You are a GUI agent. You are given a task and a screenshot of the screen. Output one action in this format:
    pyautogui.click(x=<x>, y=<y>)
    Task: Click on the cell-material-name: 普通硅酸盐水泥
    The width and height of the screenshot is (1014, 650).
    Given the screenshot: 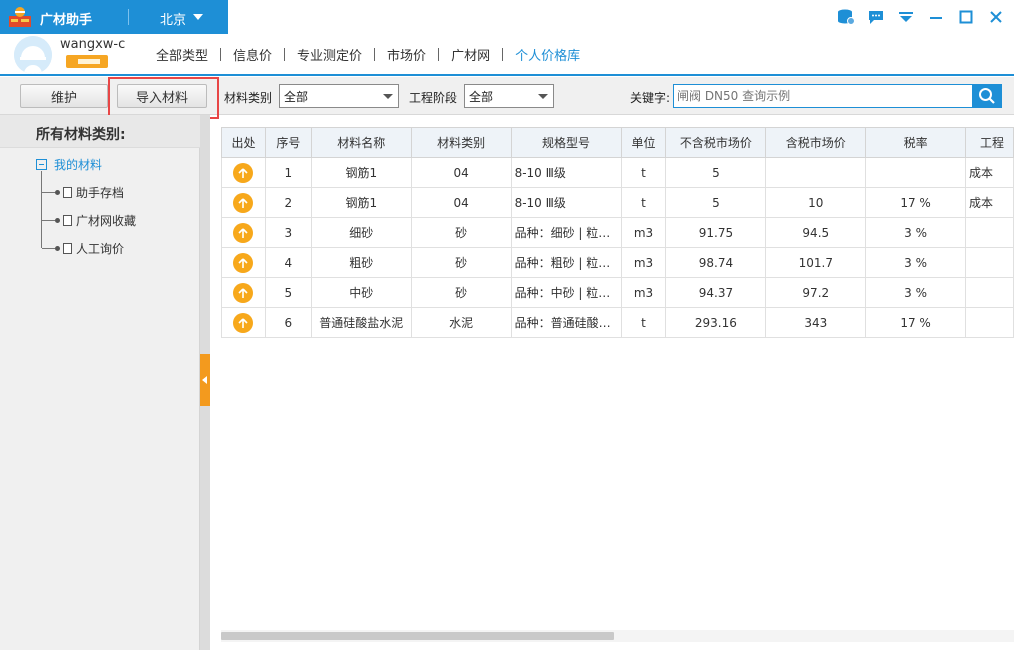 What is the action you would take?
    pyautogui.click(x=361, y=322)
    